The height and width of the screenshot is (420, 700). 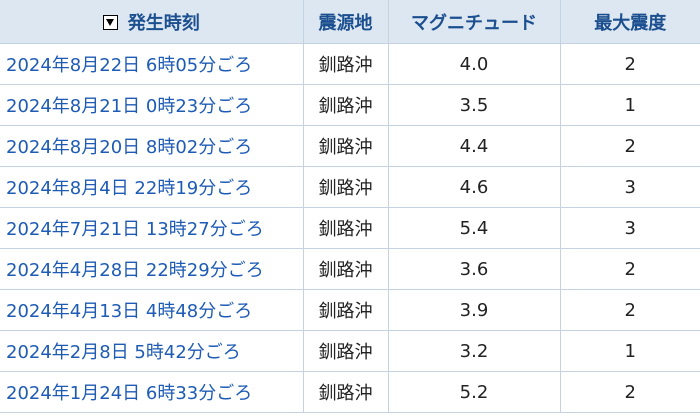 I want to click on table-row: 2024年4月28日 22時29分ごろ 釧路沖 3.6 2, so click(x=350, y=269).